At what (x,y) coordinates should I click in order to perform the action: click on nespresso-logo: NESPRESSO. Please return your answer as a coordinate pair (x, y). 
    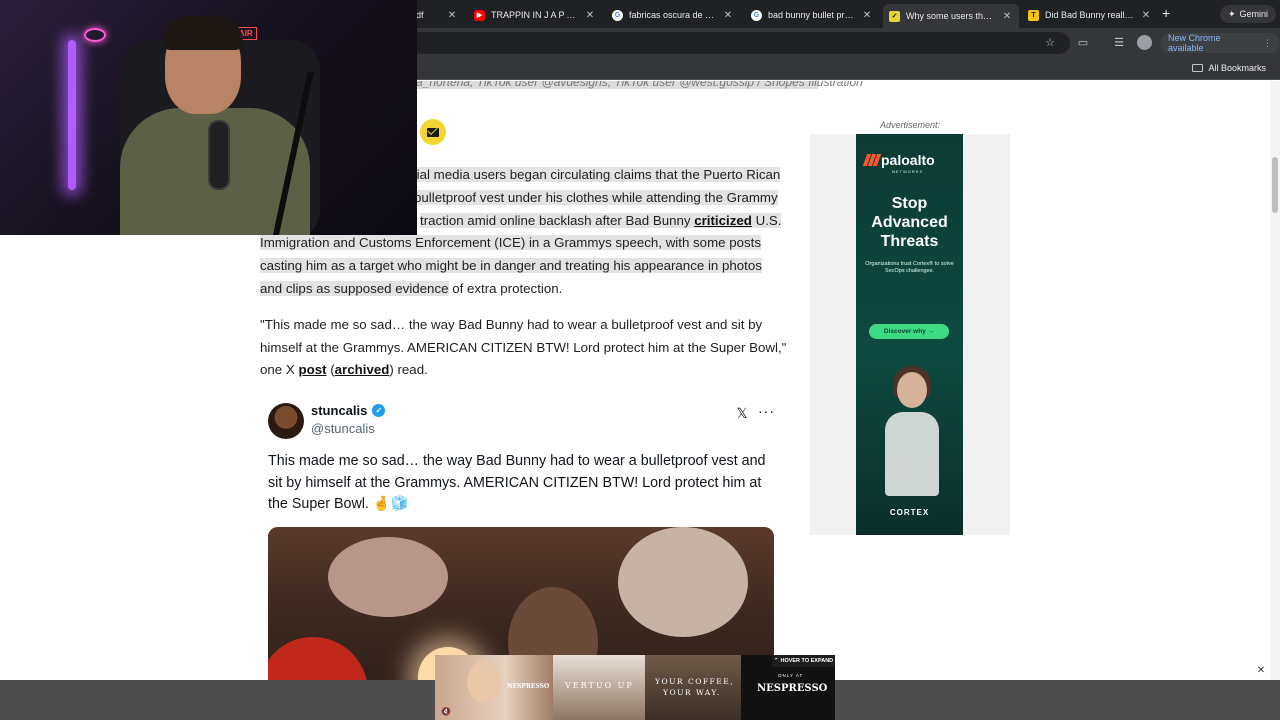
    Looking at the image, I should click on (528, 686).